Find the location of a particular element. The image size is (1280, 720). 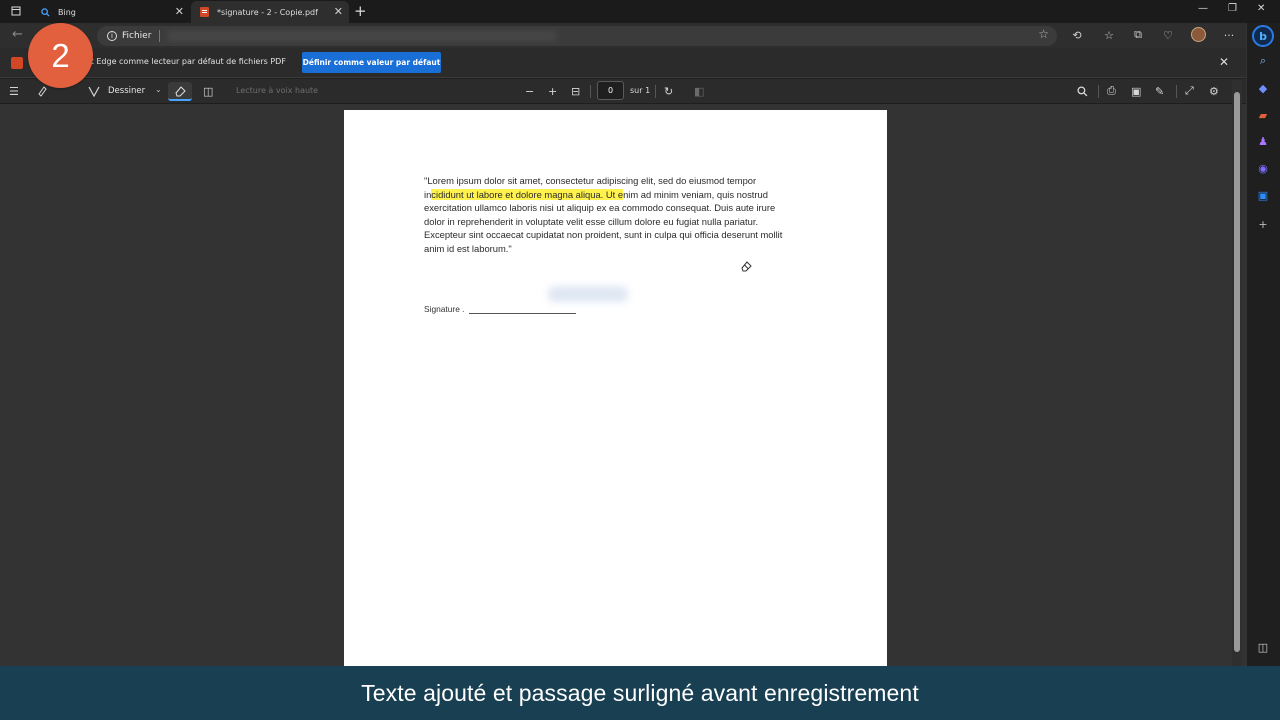

signature-field: Signature . is located at coordinates (526, 300).